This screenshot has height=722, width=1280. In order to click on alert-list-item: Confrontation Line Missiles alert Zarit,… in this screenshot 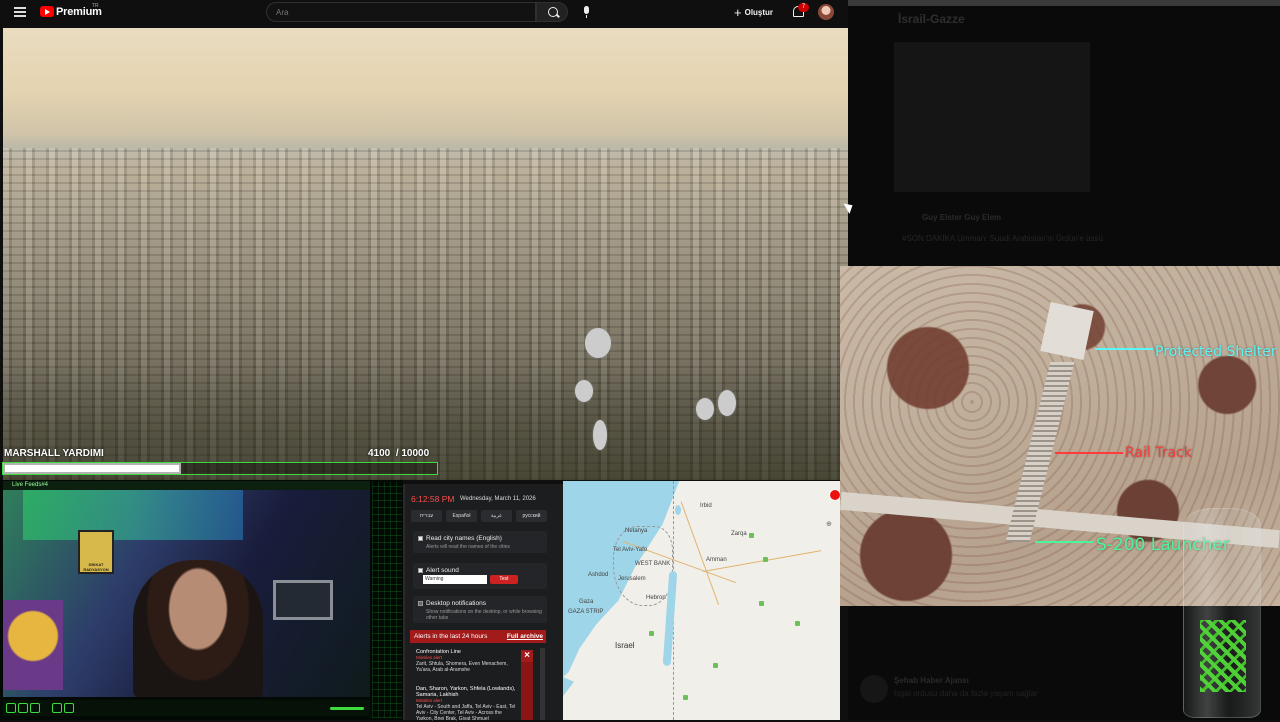, I will do `click(468, 661)`.